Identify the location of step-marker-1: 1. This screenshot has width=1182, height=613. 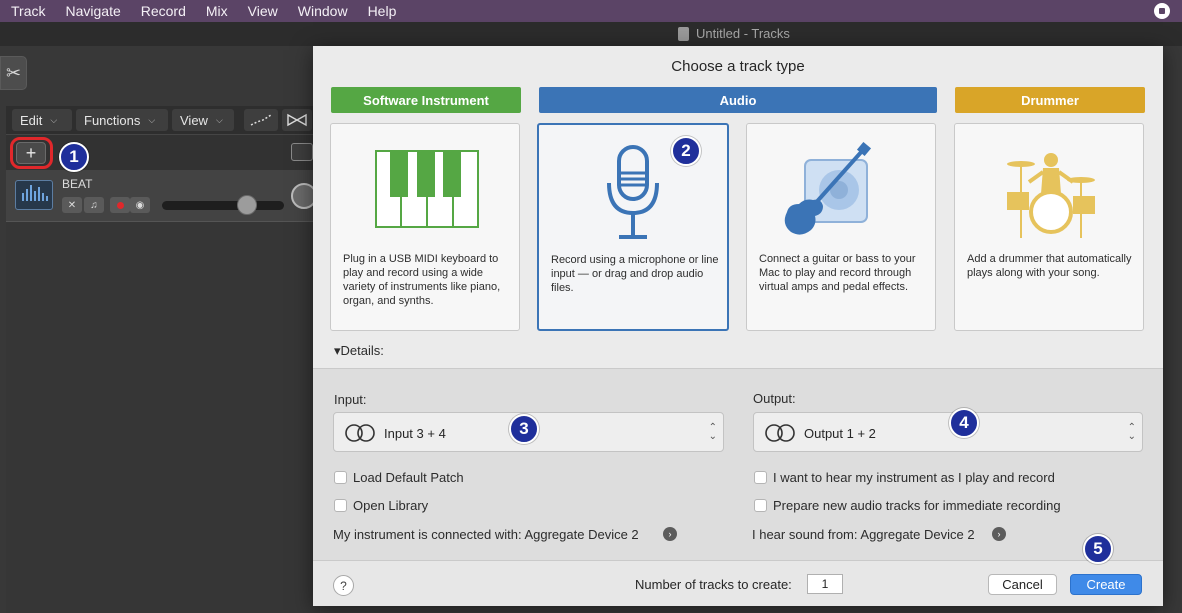
(74, 157).